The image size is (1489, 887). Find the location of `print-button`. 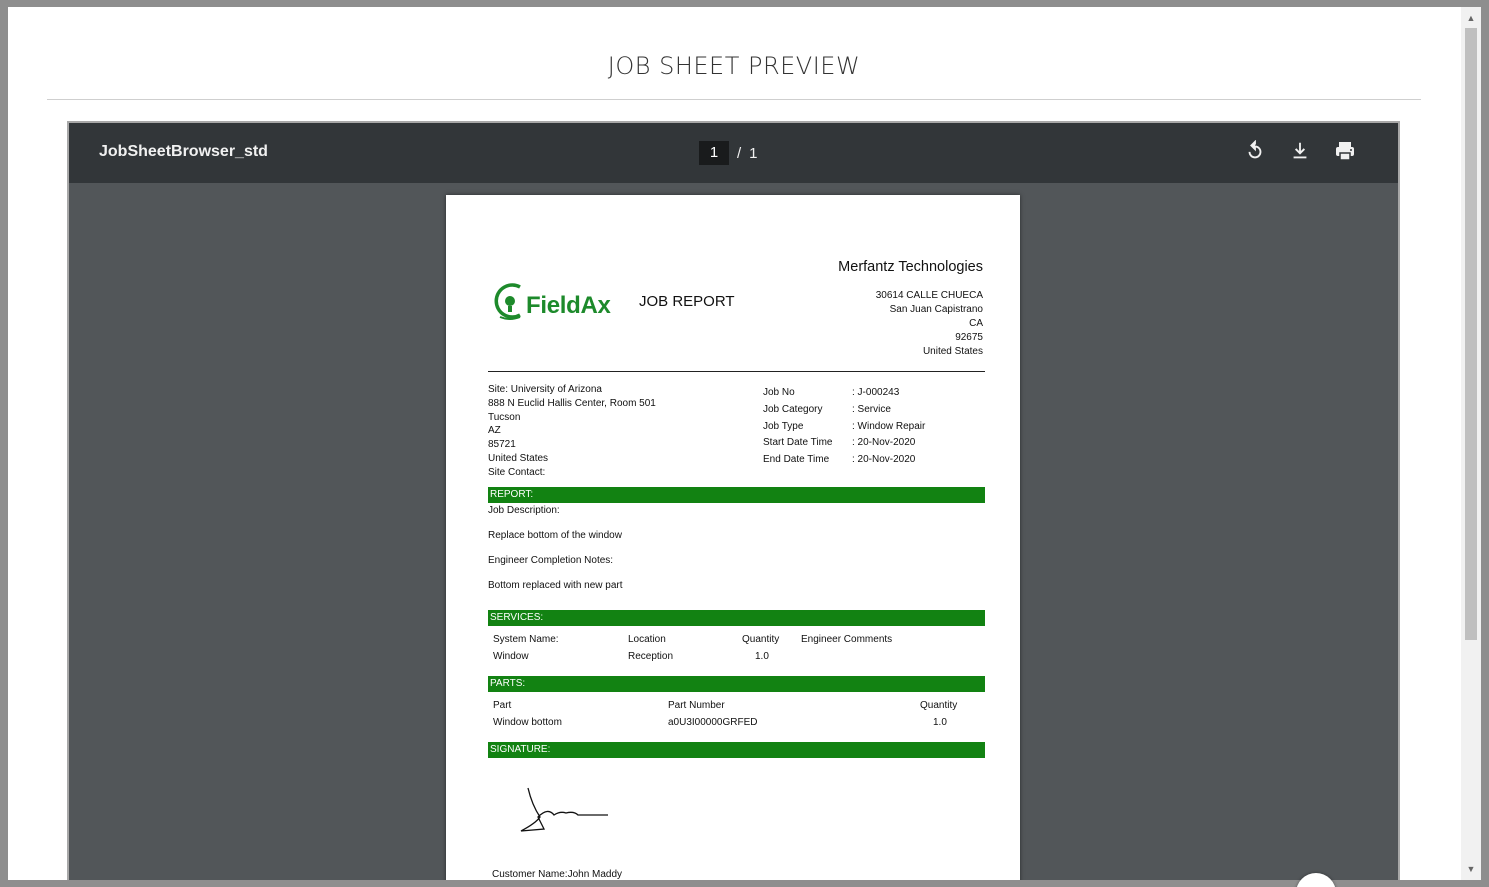

print-button is located at coordinates (1345, 153).